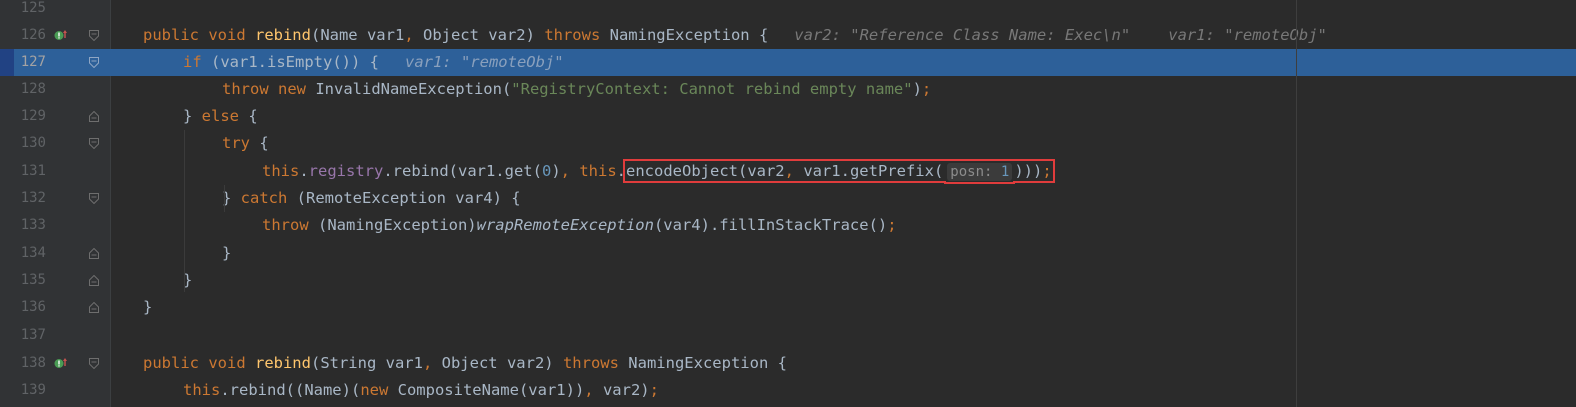 The width and height of the screenshot is (1576, 407). I want to click on line-number: 133, so click(33, 225).